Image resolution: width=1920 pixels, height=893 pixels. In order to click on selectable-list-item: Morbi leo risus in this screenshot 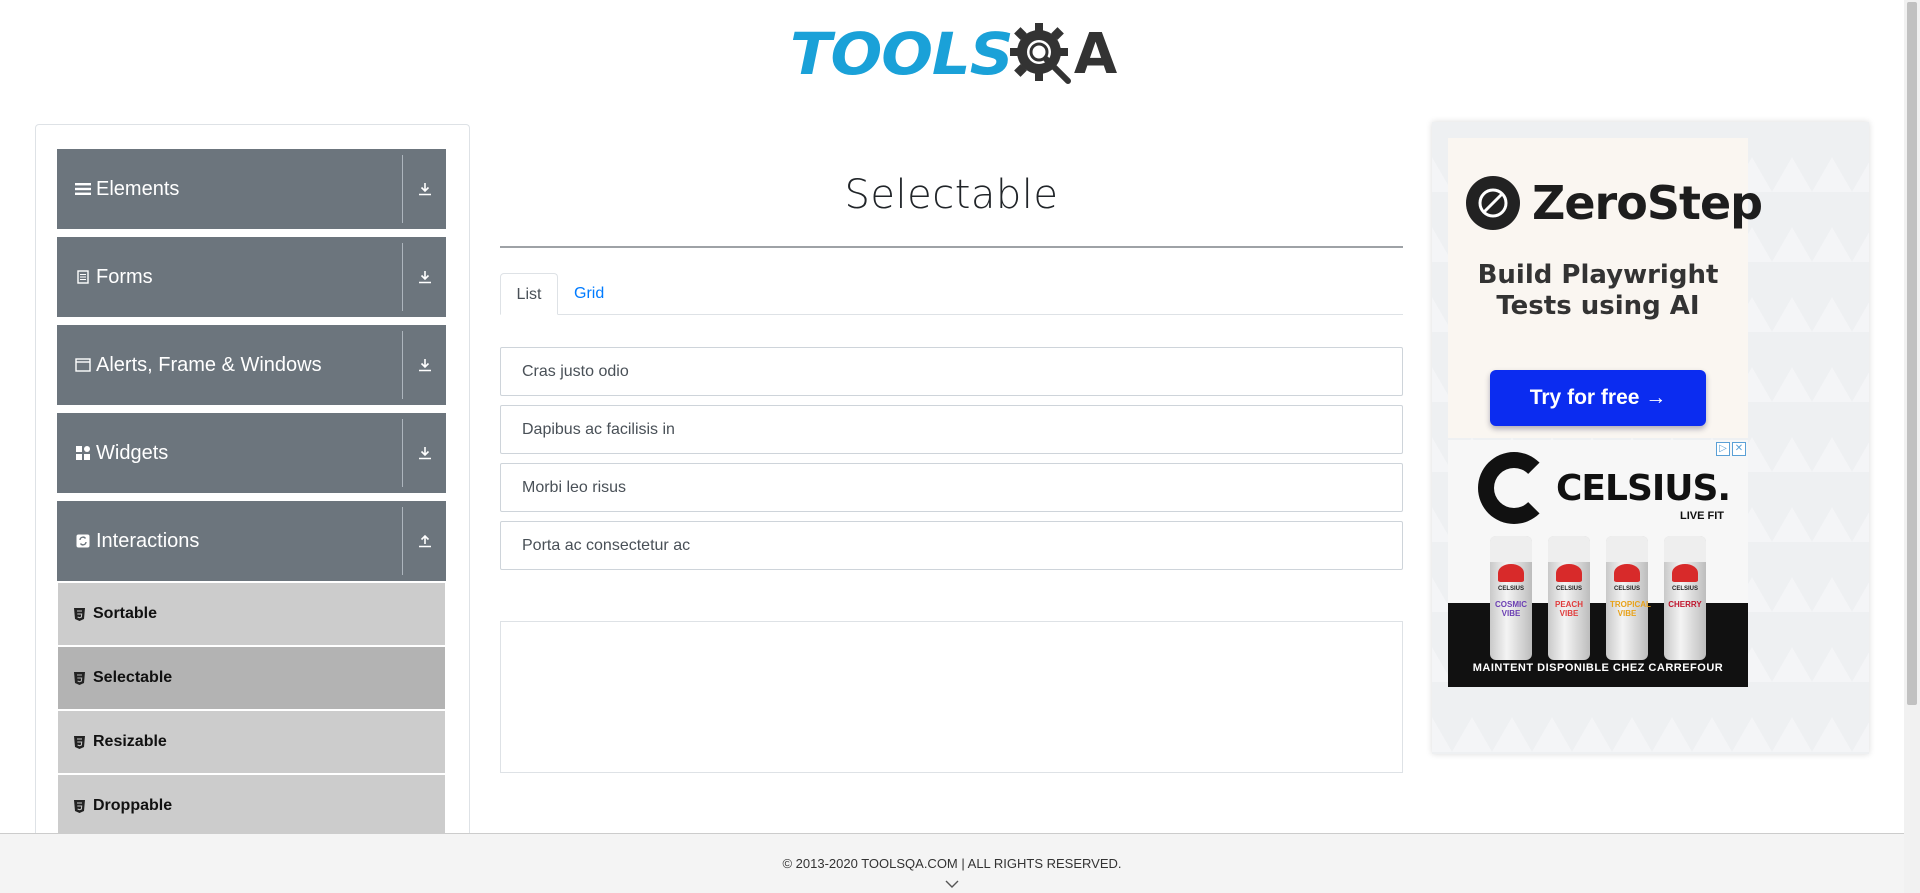, I will do `click(951, 487)`.